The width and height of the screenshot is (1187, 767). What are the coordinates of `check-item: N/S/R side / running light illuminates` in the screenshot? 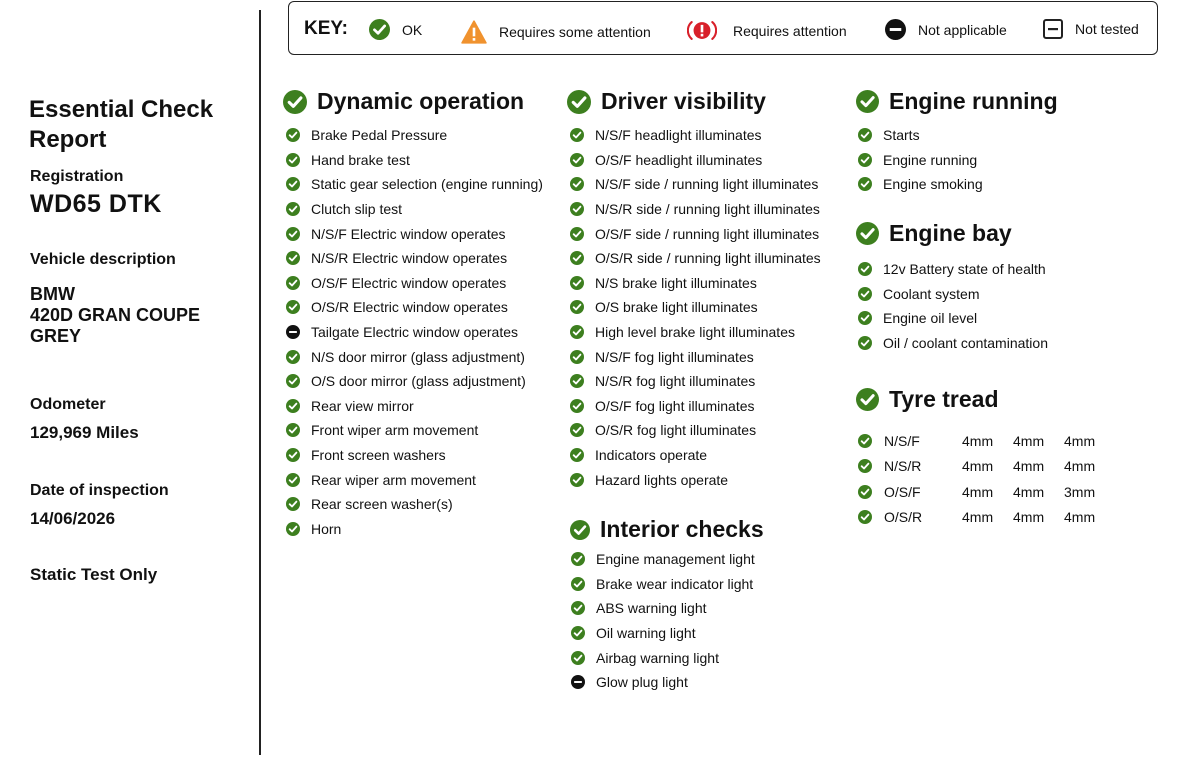 It's located at (695, 209).